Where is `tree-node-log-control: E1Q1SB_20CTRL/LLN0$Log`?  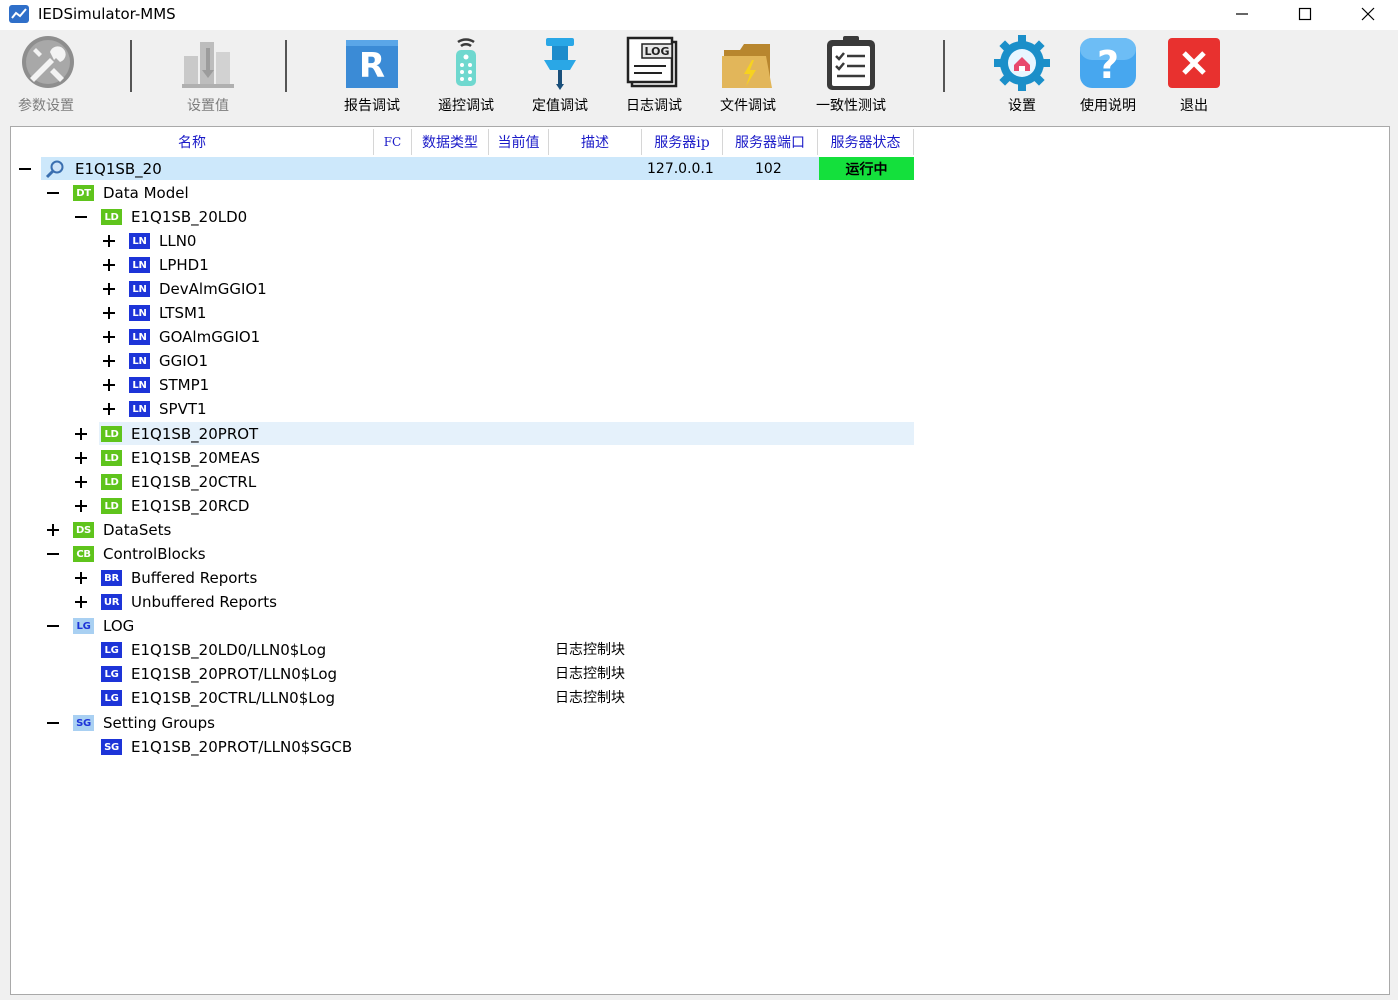 tree-node-log-control: E1Q1SB_20CTRL/LLN0$Log is located at coordinates (233, 698).